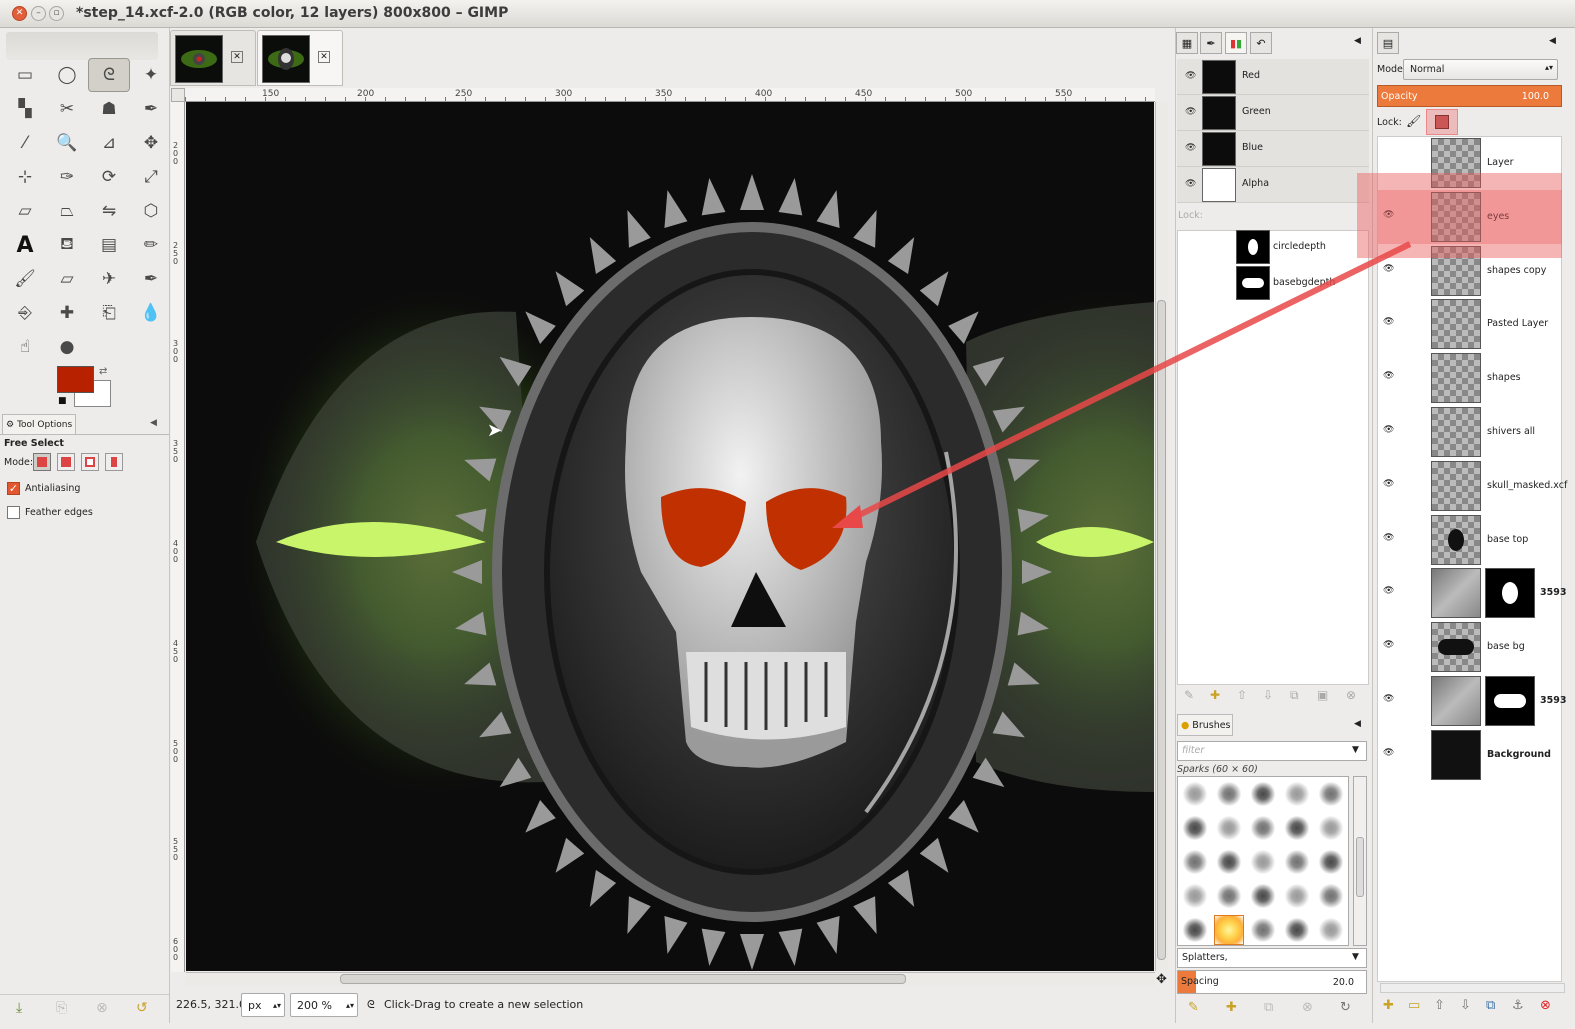 Image resolution: width=1575 pixels, height=1029 pixels. What do you see at coordinates (178, 95) in the screenshot?
I see `ruler-corner` at bounding box center [178, 95].